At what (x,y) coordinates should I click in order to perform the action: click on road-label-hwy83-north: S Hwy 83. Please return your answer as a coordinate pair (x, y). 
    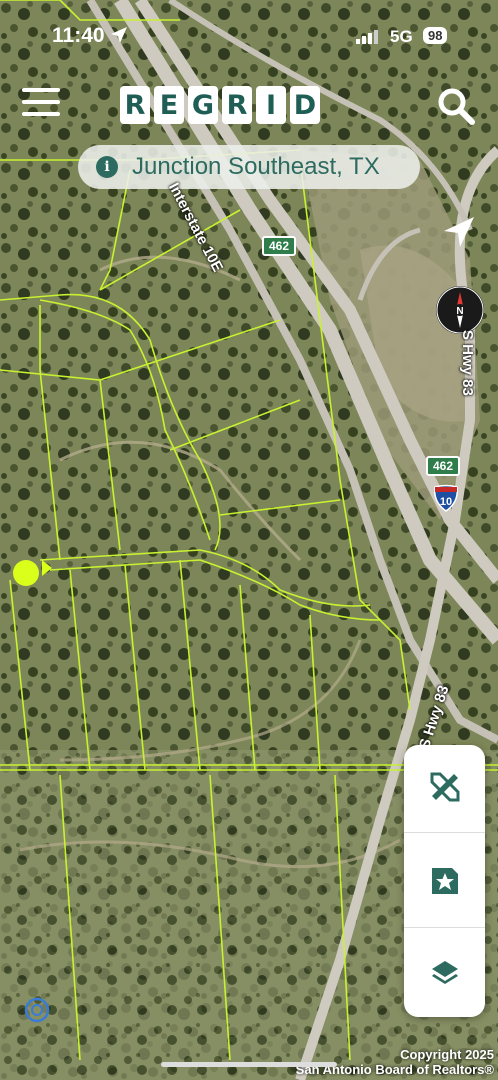
    Looking at the image, I should click on (467, 363).